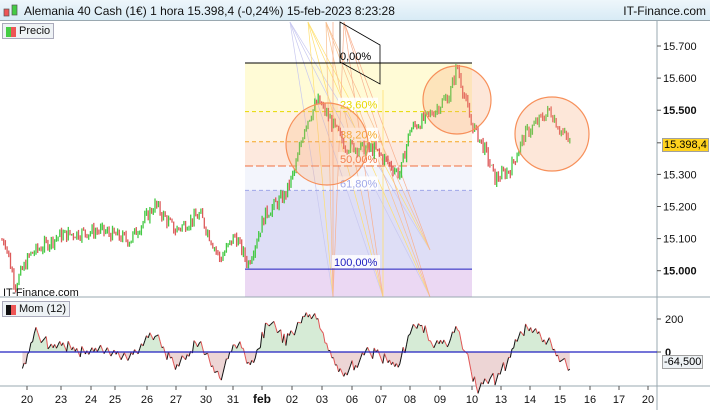  I want to click on momentum-legend: Mom (12), so click(36, 309).